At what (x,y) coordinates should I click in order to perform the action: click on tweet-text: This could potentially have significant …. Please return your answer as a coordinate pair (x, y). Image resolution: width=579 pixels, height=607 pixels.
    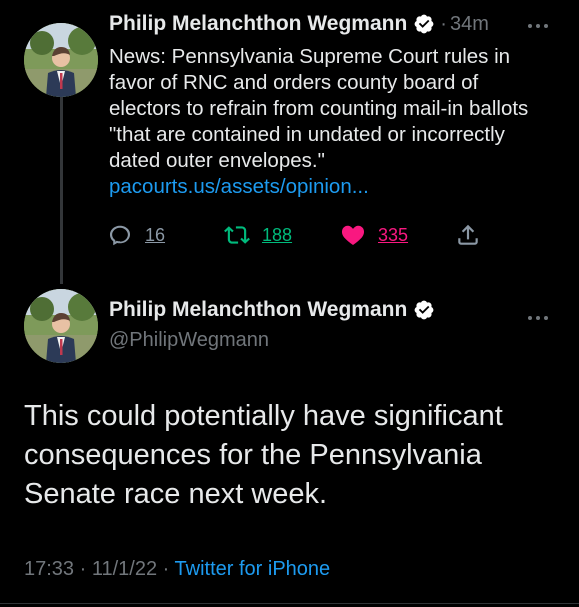
    Looking at the image, I should click on (263, 455).